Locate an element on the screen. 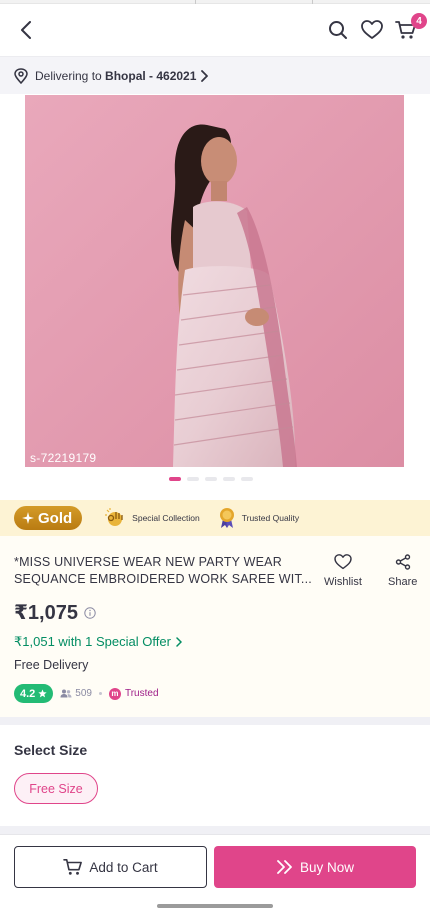 The height and width of the screenshot is (916, 430). offer-text: ₹1,051 with 1 Special Offer is located at coordinates (92, 641).